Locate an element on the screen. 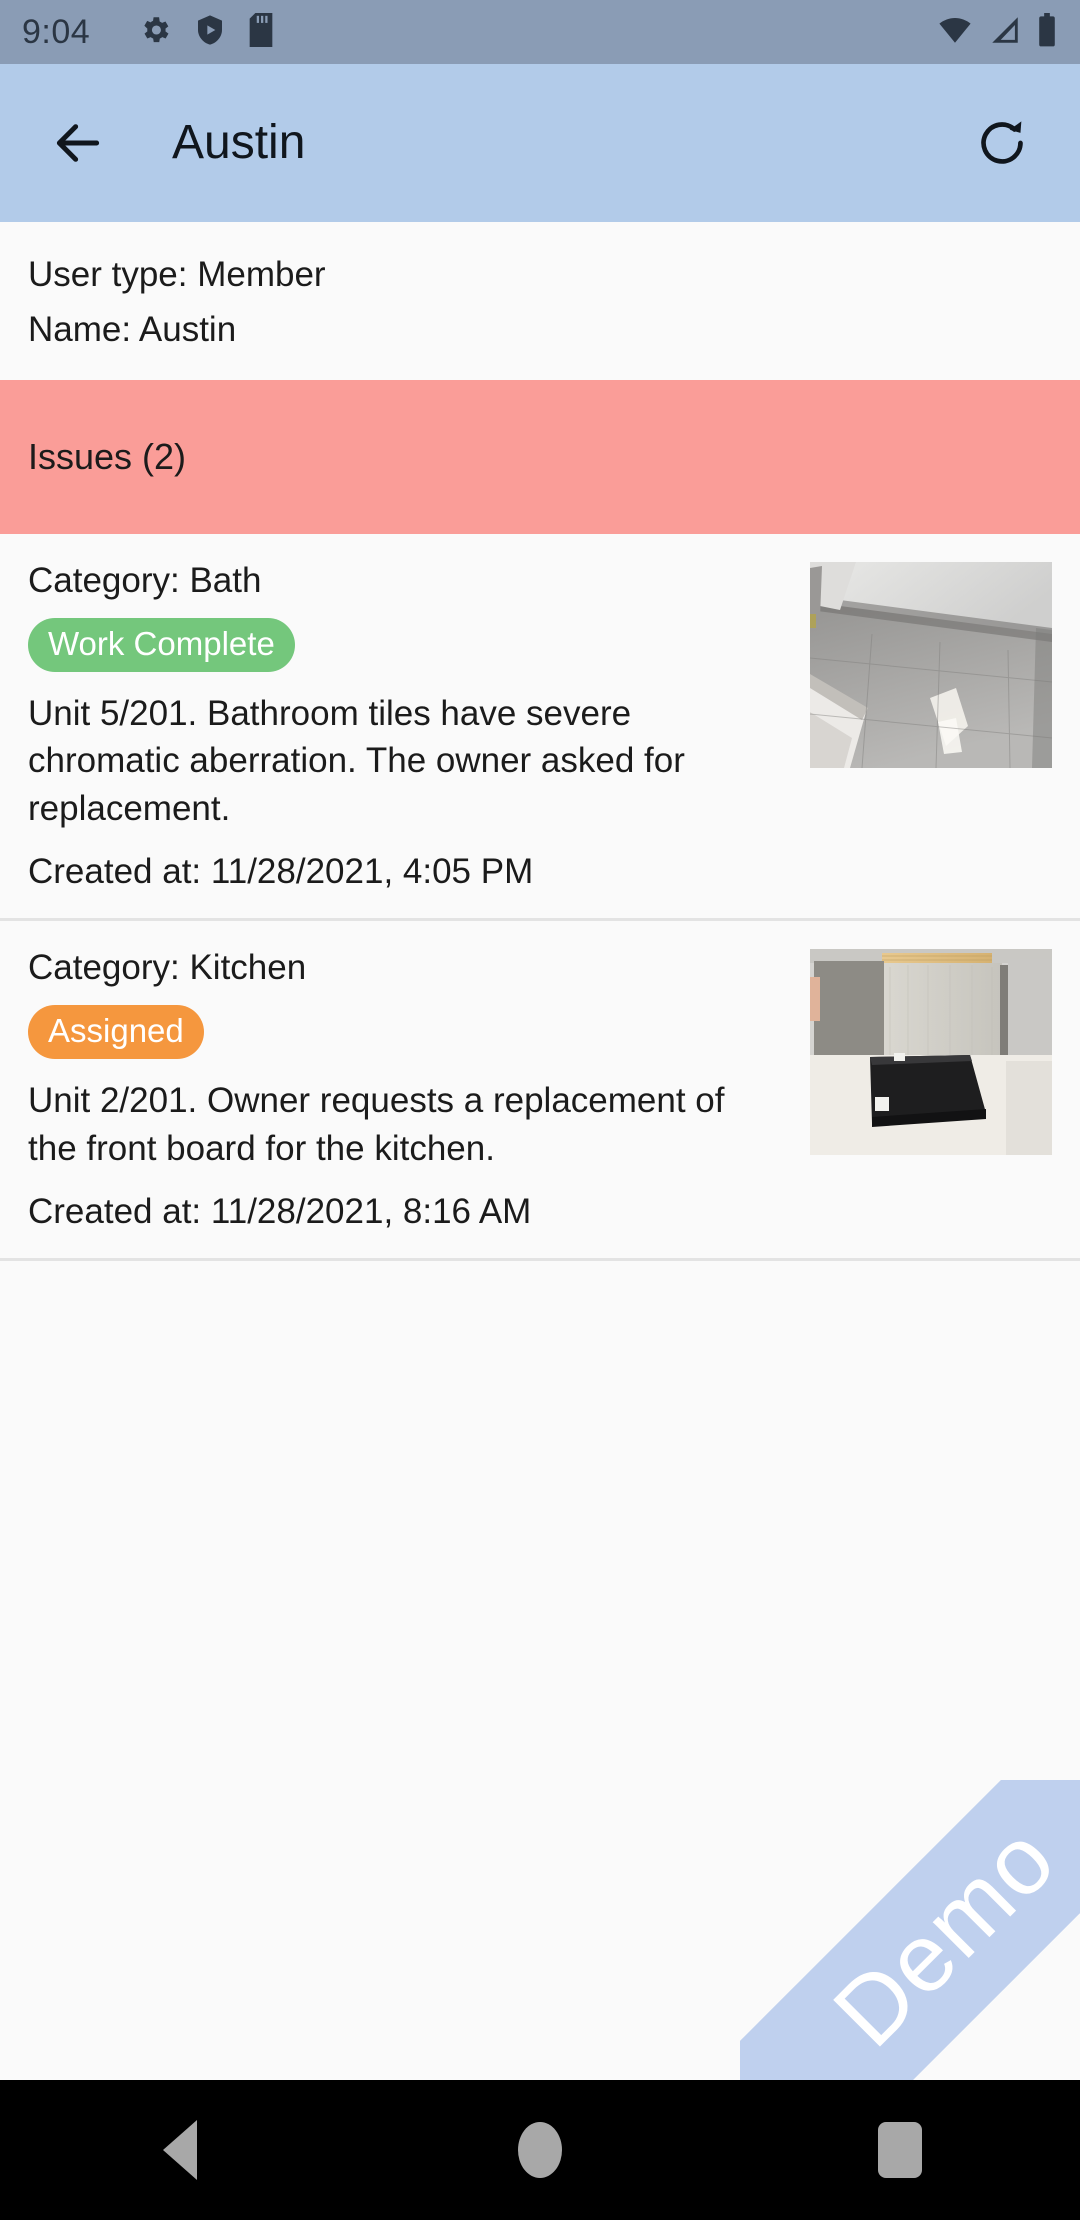  page-title: Austin is located at coordinates (239, 142).